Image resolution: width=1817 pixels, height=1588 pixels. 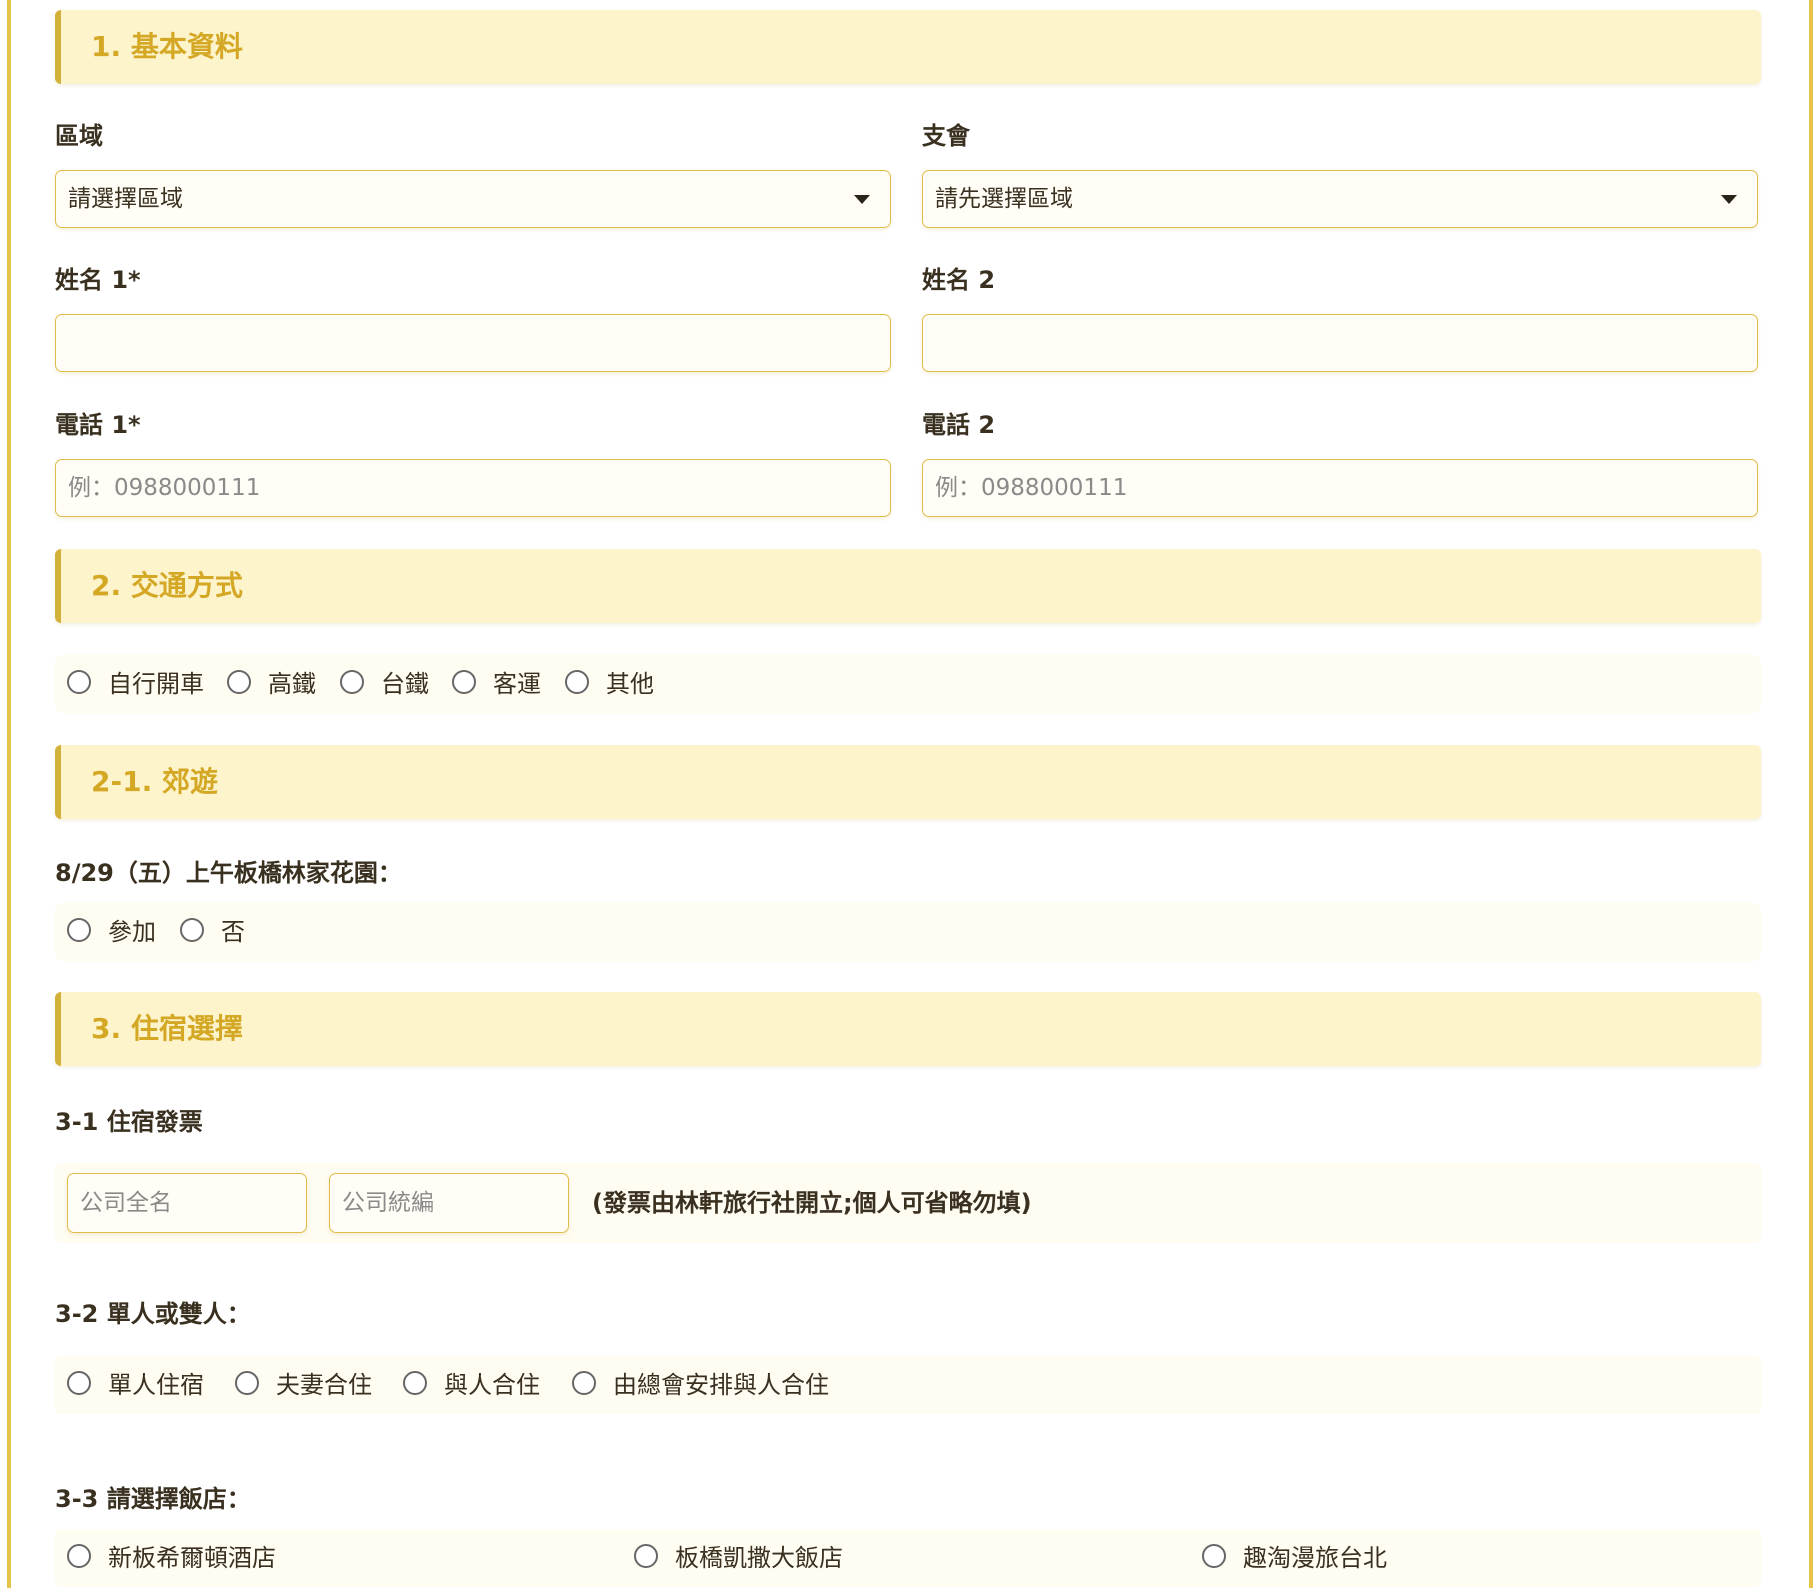 What do you see at coordinates (98, 425) in the screenshot?
I see `phone1-label: 電話 1*` at bounding box center [98, 425].